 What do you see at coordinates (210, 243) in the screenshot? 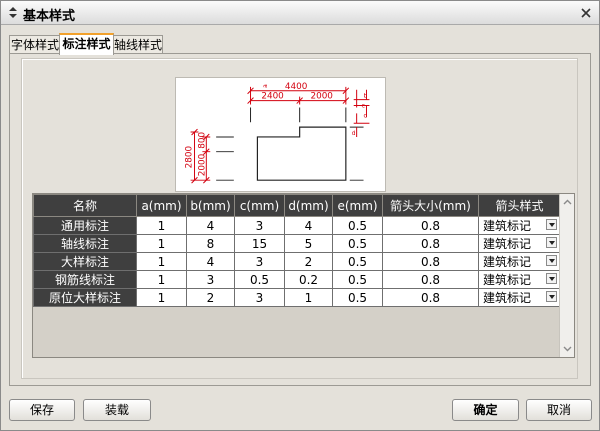
I see `cell-b: 8` at bounding box center [210, 243].